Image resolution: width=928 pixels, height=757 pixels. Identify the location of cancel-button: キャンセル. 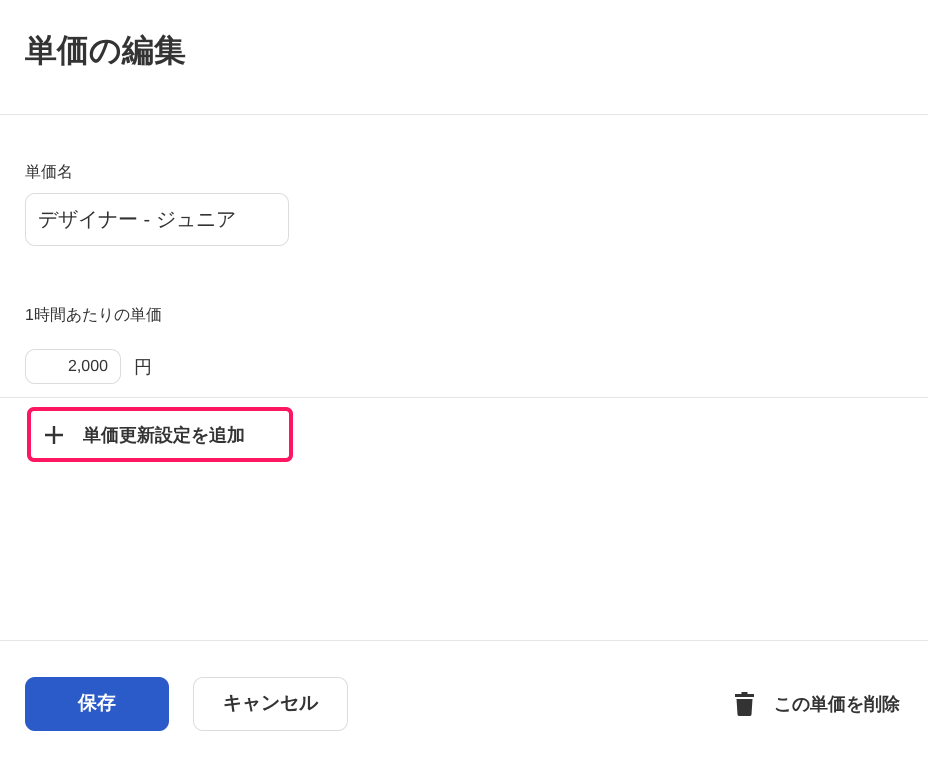
(270, 704).